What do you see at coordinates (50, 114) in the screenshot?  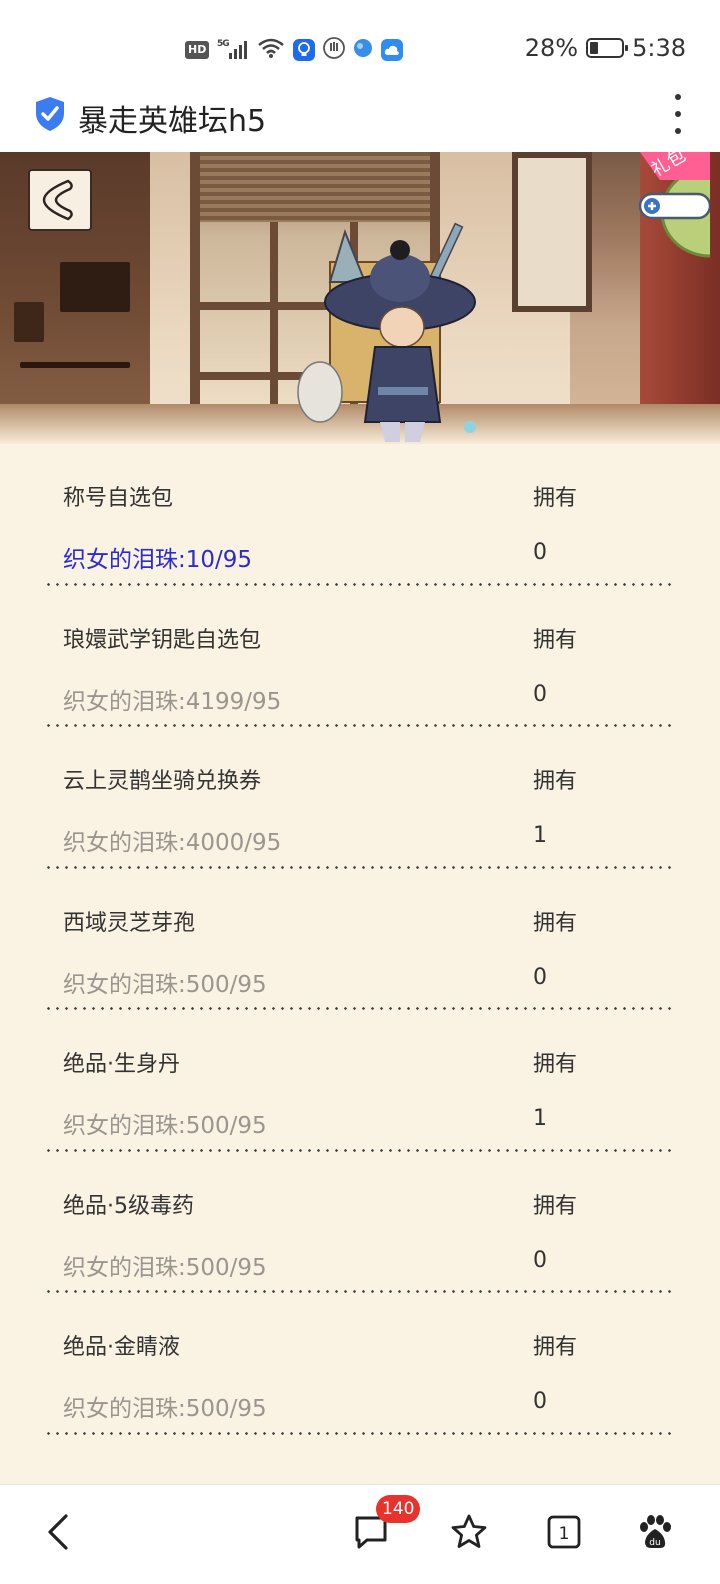 I see `shield-icon` at bounding box center [50, 114].